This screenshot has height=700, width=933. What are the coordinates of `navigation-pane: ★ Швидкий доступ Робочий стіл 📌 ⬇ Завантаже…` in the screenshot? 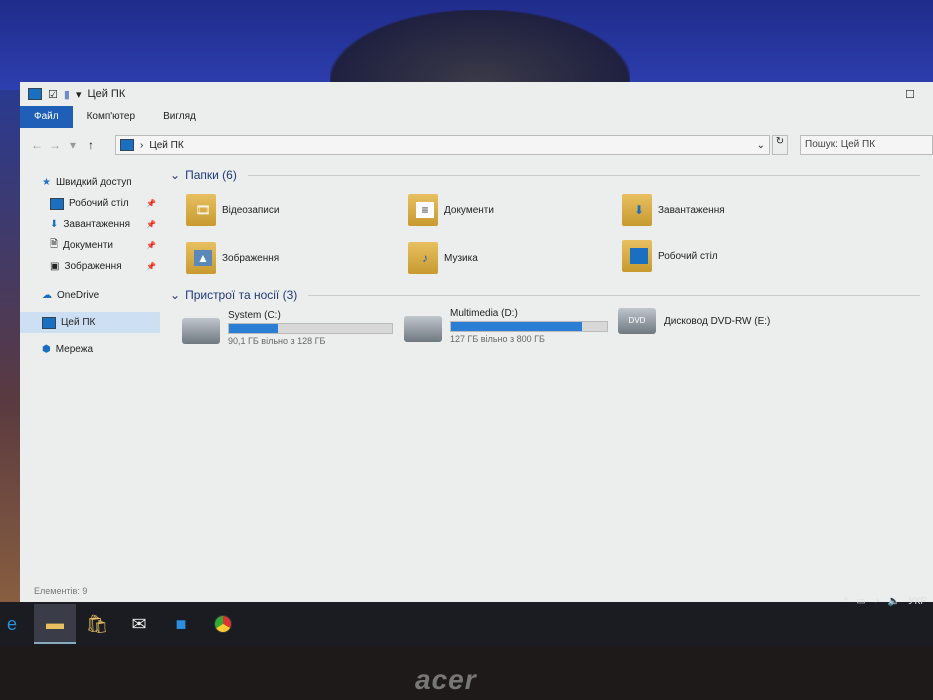 It's located at (90, 266).